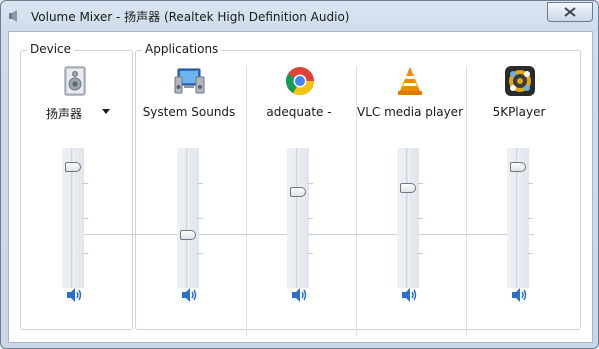 This screenshot has height=349, width=599. Describe the element at coordinates (410, 112) in the screenshot. I see `app-name-label: VLC media player` at that location.